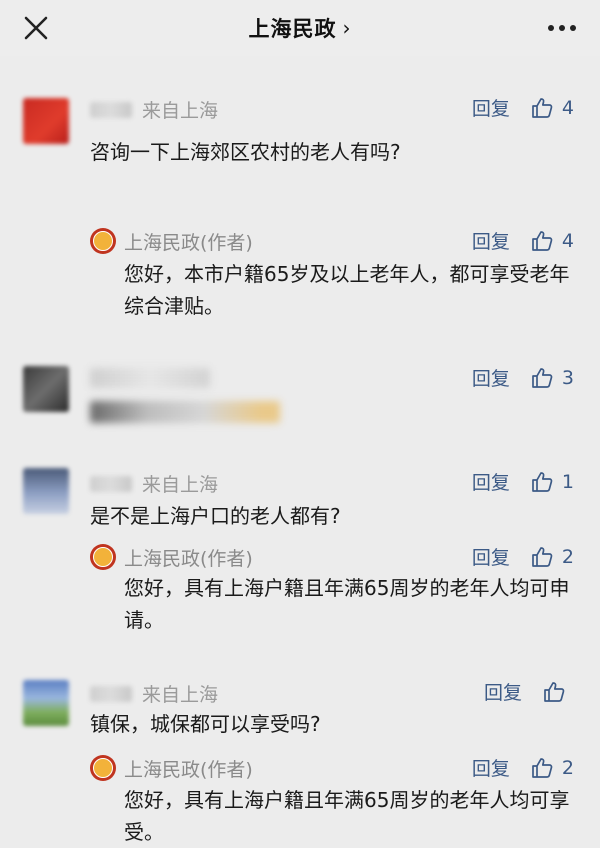 The width and height of the screenshot is (600, 848). I want to click on page-title: 上海民政 ›, so click(300, 28).